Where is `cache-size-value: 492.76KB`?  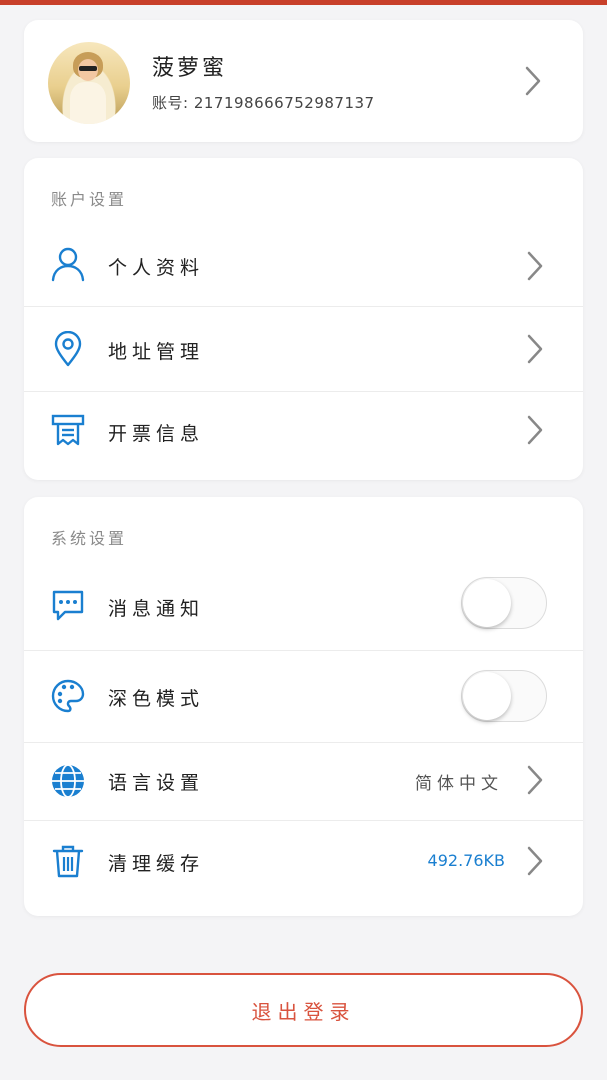
cache-size-value: 492.76KB is located at coordinates (466, 860).